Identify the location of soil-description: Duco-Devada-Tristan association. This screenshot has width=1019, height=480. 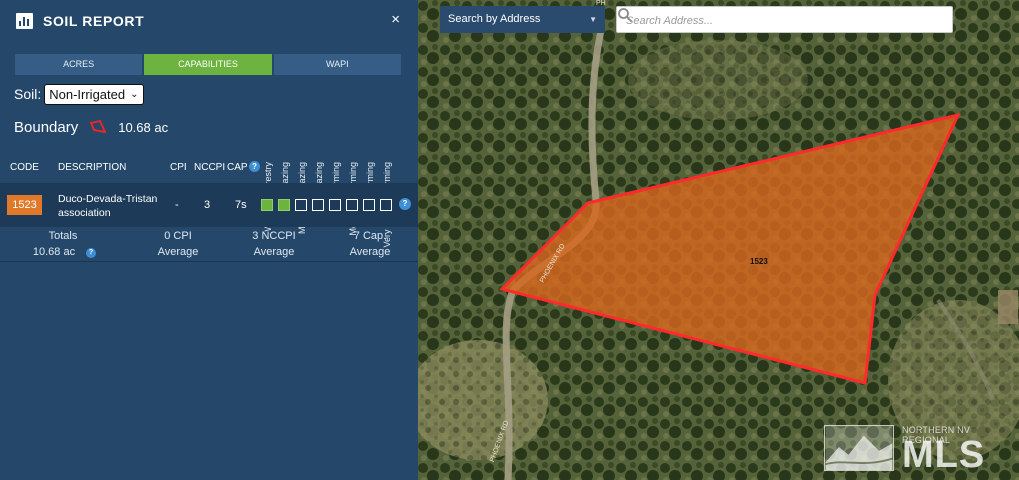
(108, 206).